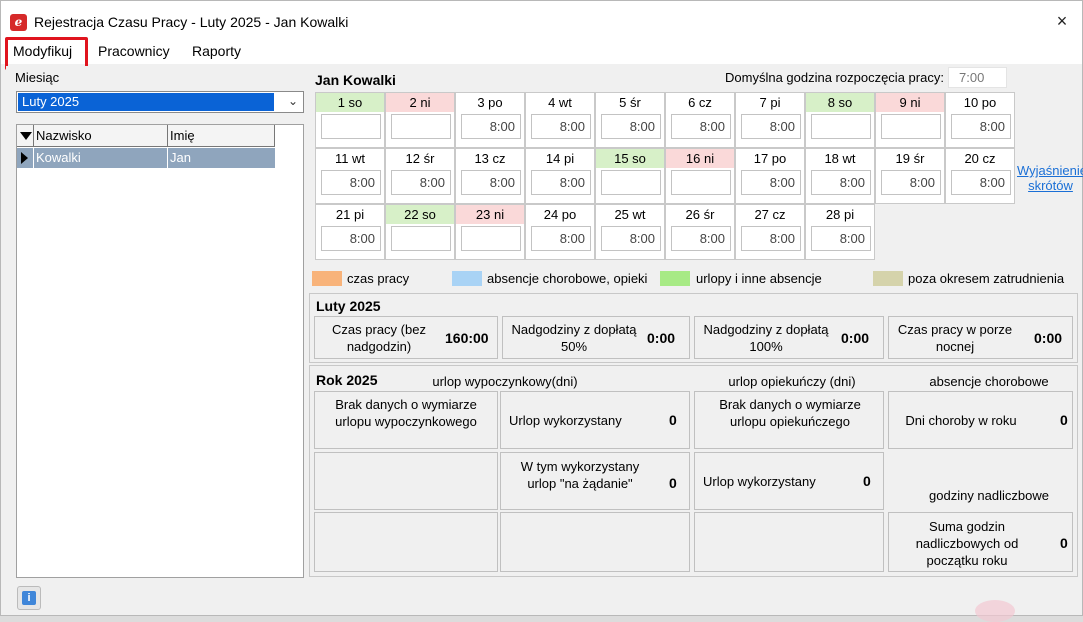 This screenshot has height=622, width=1083. I want to click on calendar-day: 13 cz 8:00, so click(490, 176).